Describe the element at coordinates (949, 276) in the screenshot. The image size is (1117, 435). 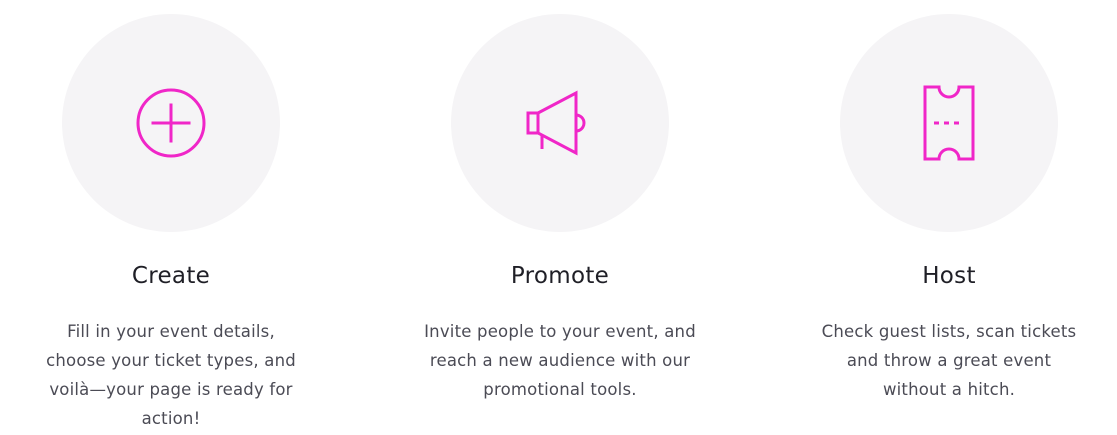
I see `feature-title: Host` at that location.